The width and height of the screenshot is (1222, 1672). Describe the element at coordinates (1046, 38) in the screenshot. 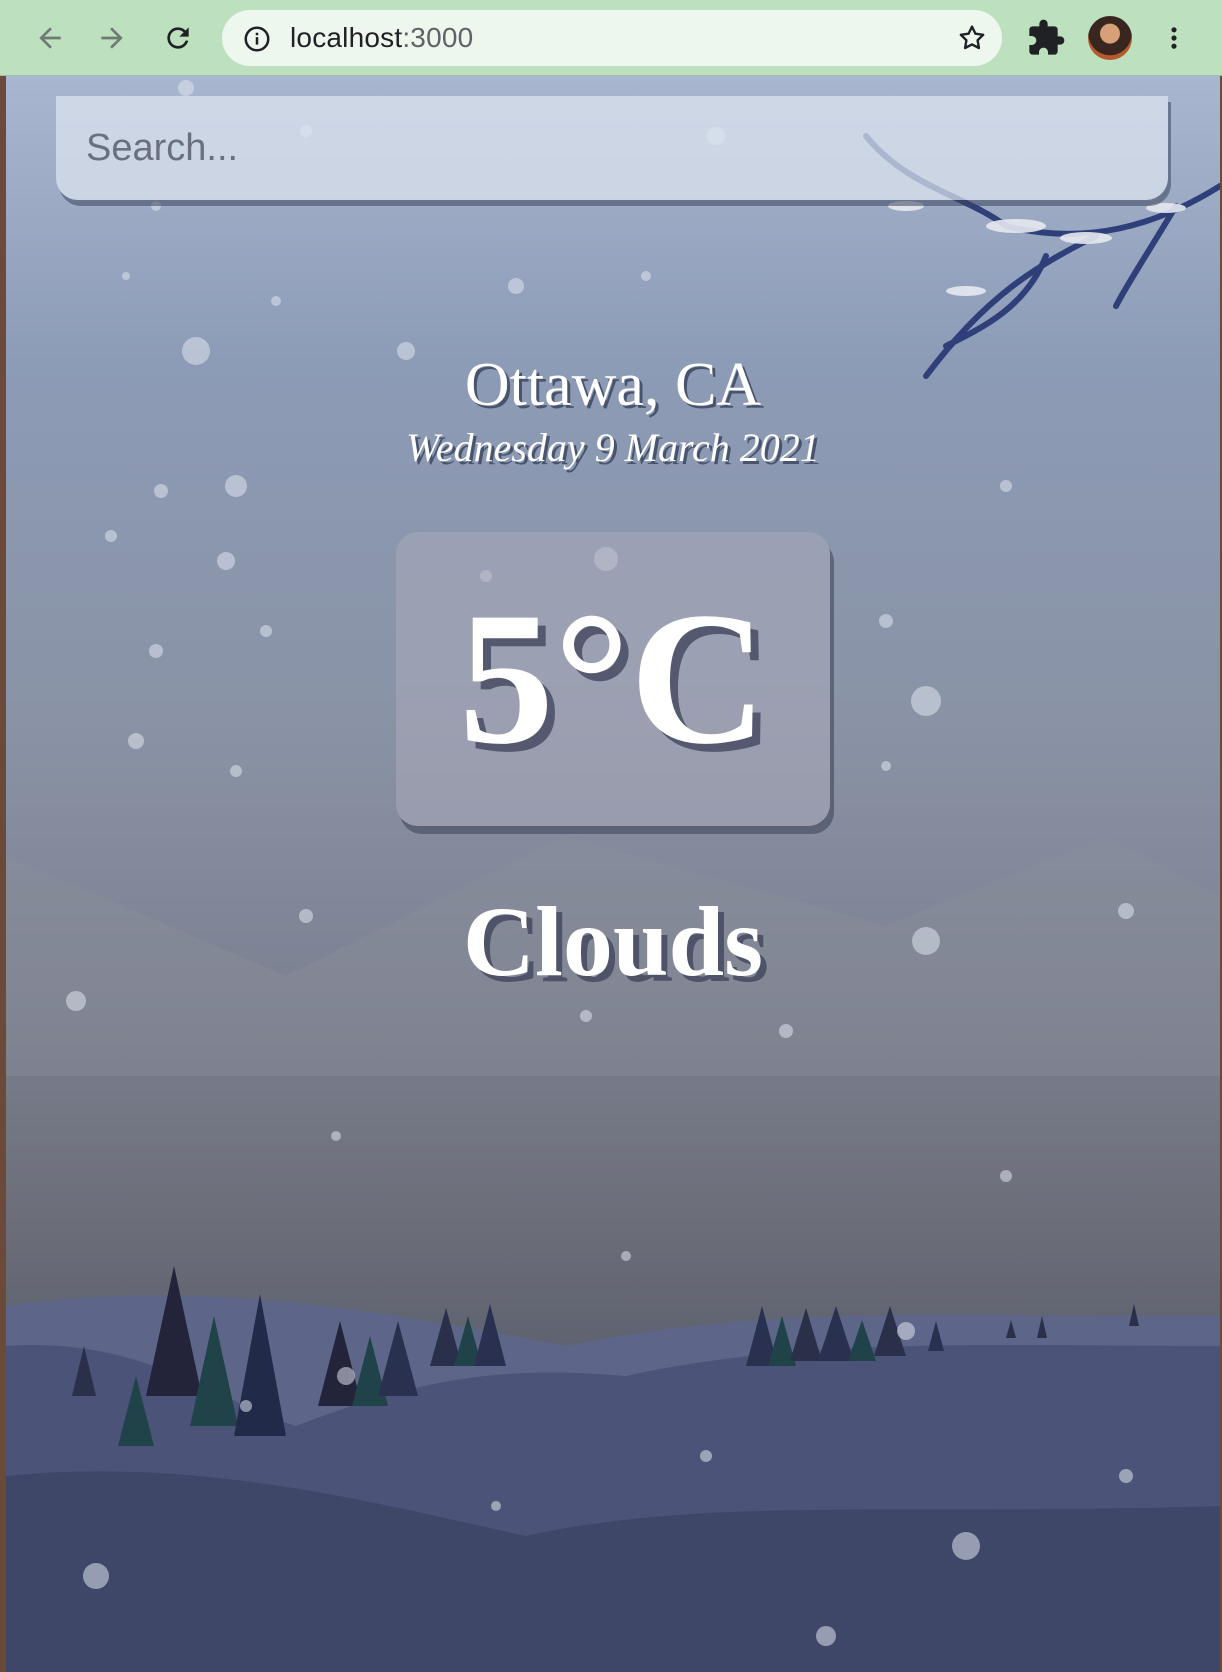

I see `puzzle-icon` at that location.